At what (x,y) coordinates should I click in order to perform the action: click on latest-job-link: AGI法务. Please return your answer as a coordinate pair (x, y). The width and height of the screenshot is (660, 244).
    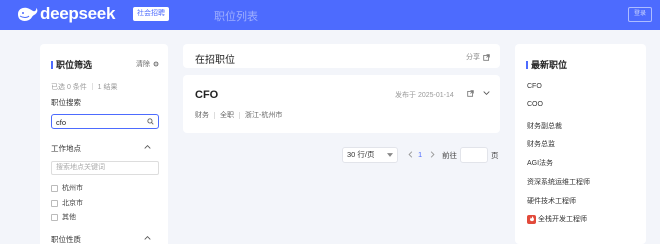
    Looking at the image, I should click on (540, 163).